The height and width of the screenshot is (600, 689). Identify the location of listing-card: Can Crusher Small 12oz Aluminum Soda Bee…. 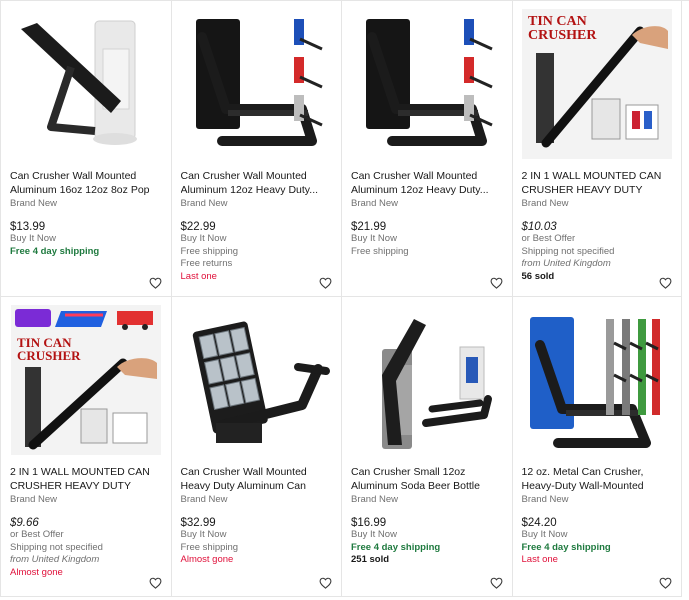
(426, 447).